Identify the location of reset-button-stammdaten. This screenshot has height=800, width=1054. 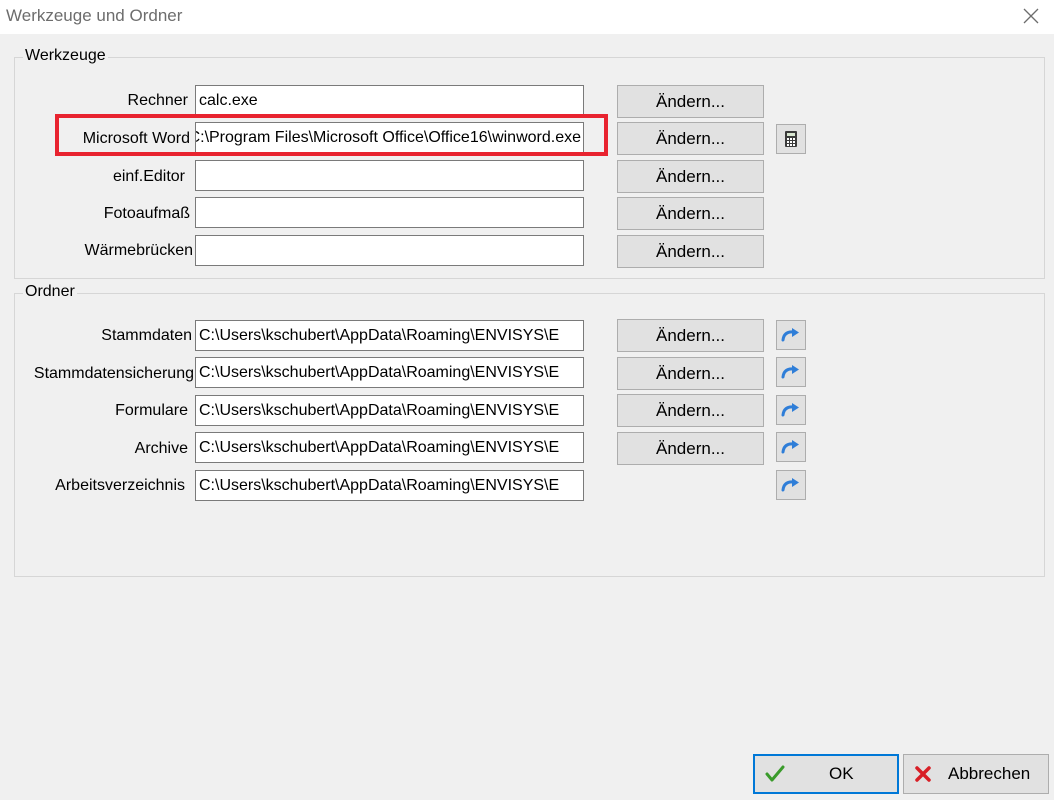
(791, 335).